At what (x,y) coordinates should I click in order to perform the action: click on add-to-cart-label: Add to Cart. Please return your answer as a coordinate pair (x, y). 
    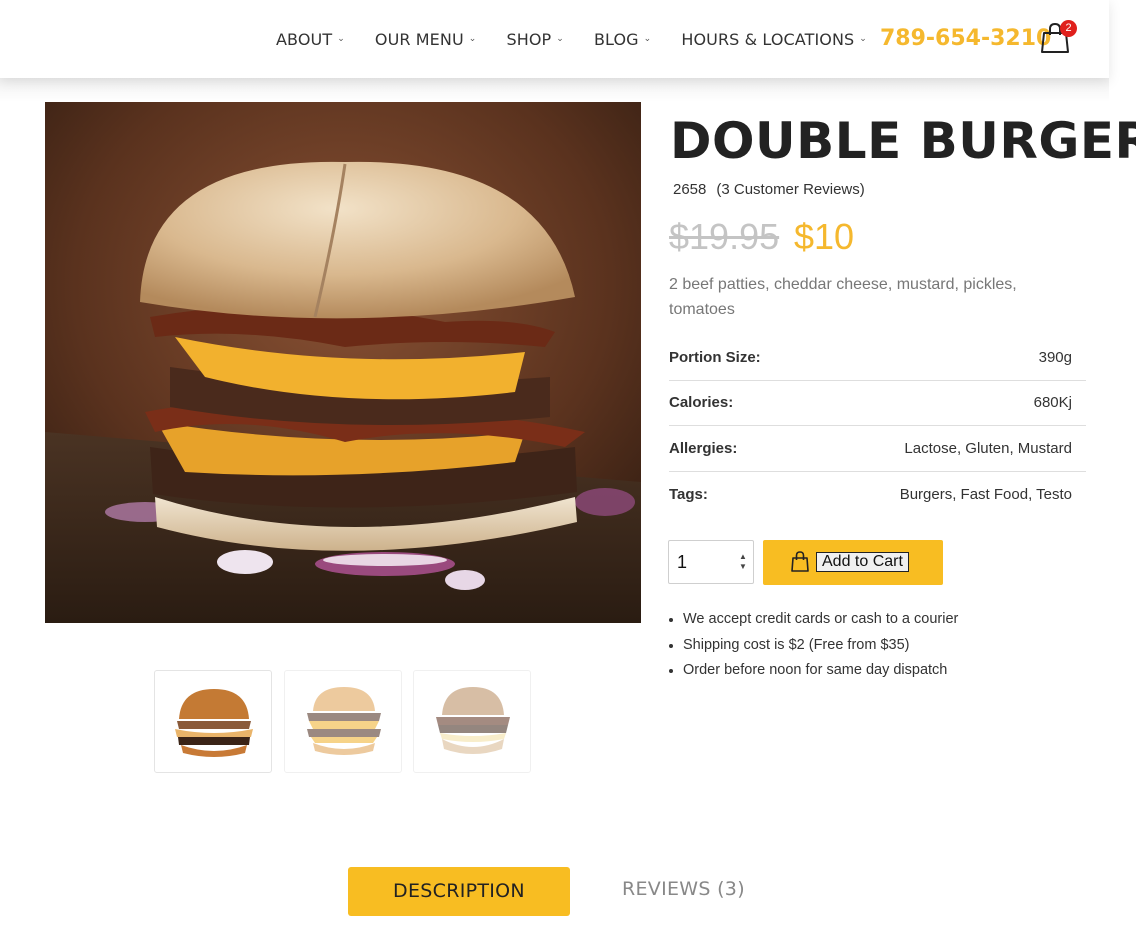
    Looking at the image, I should click on (862, 562).